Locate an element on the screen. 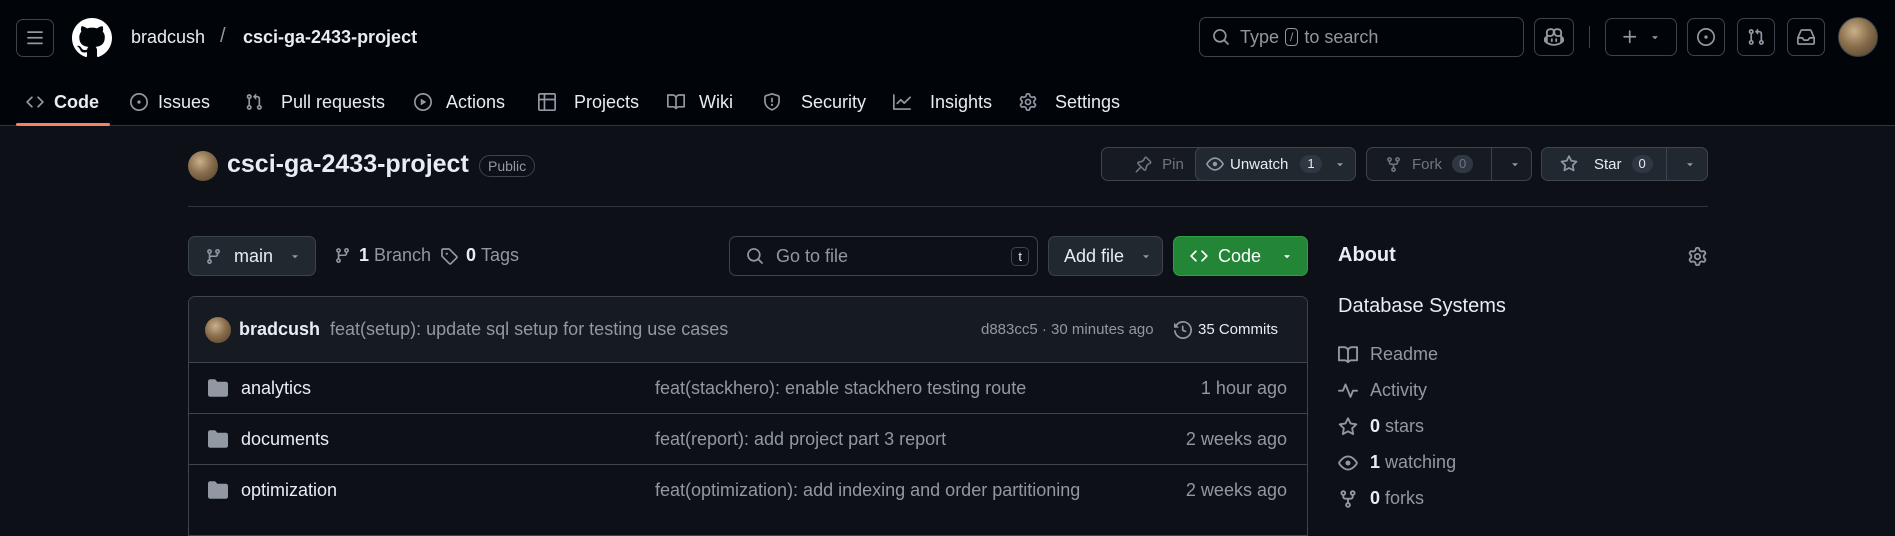 This screenshot has height=536, width=1895. fork-button: Fork 0 is located at coordinates (1449, 164).